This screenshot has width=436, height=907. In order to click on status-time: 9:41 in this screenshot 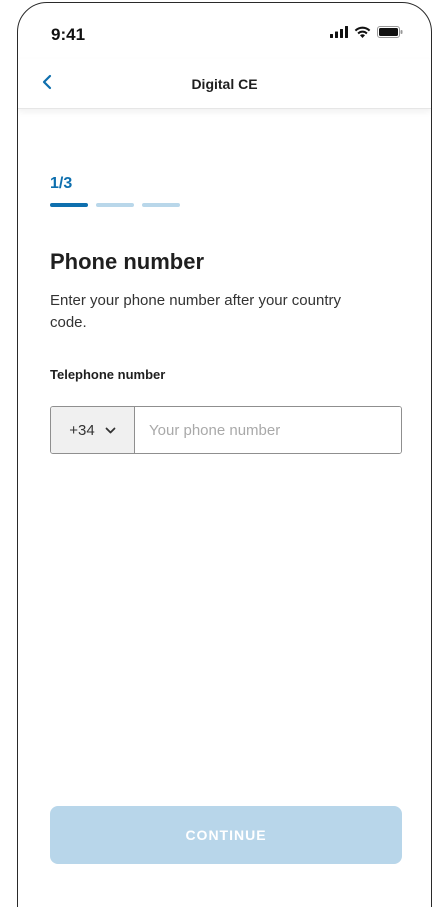, I will do `click(68, 34)`.